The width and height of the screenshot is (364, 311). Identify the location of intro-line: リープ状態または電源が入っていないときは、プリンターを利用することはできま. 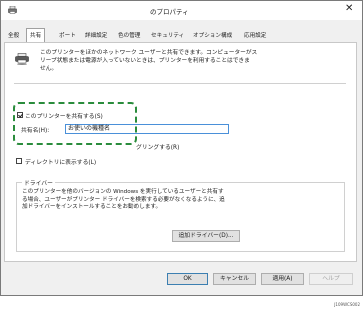
(145, 61).